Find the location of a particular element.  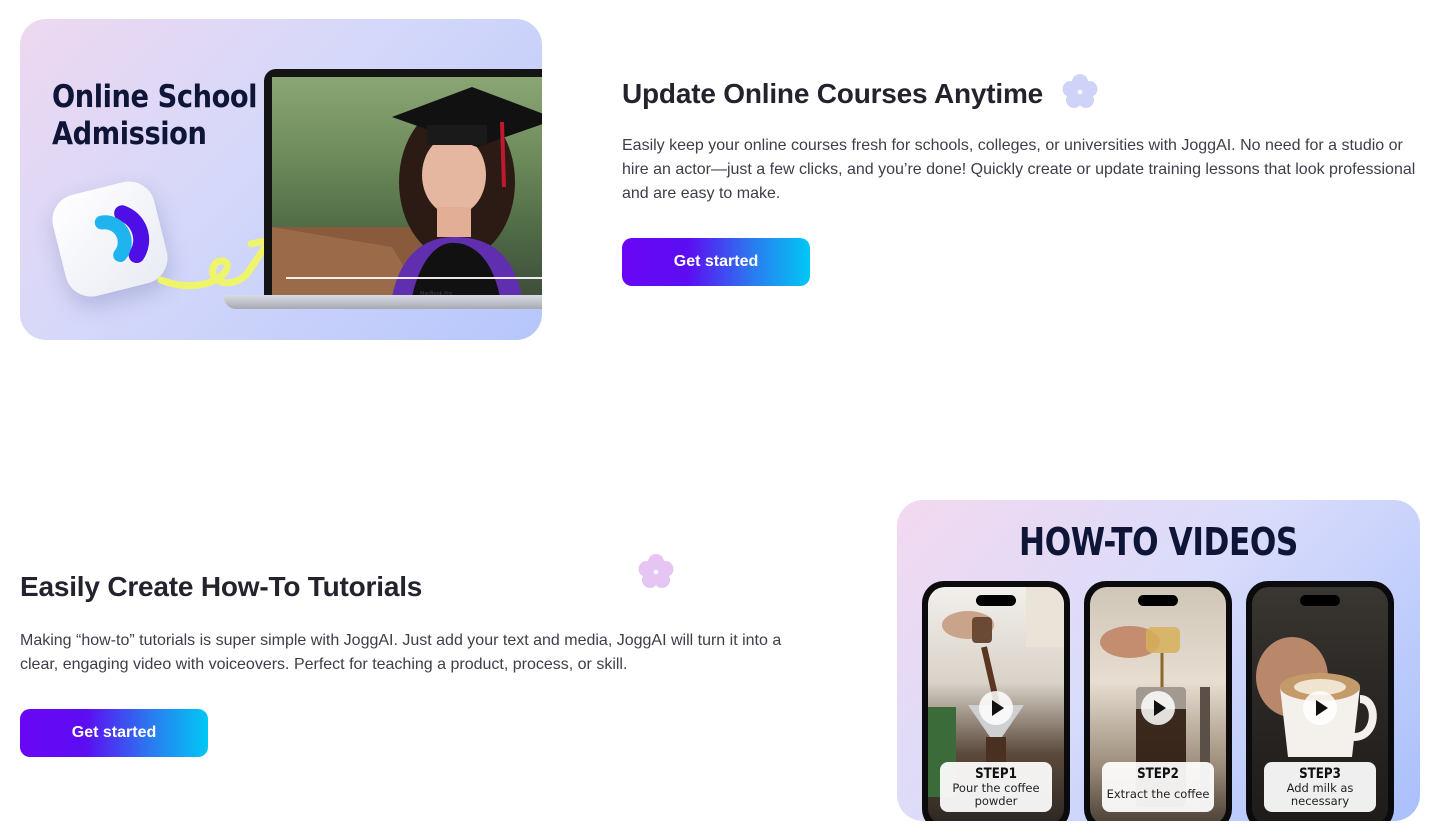

step-card: STEP3 Add milk as necessary is located at coordinates (1320, 787).